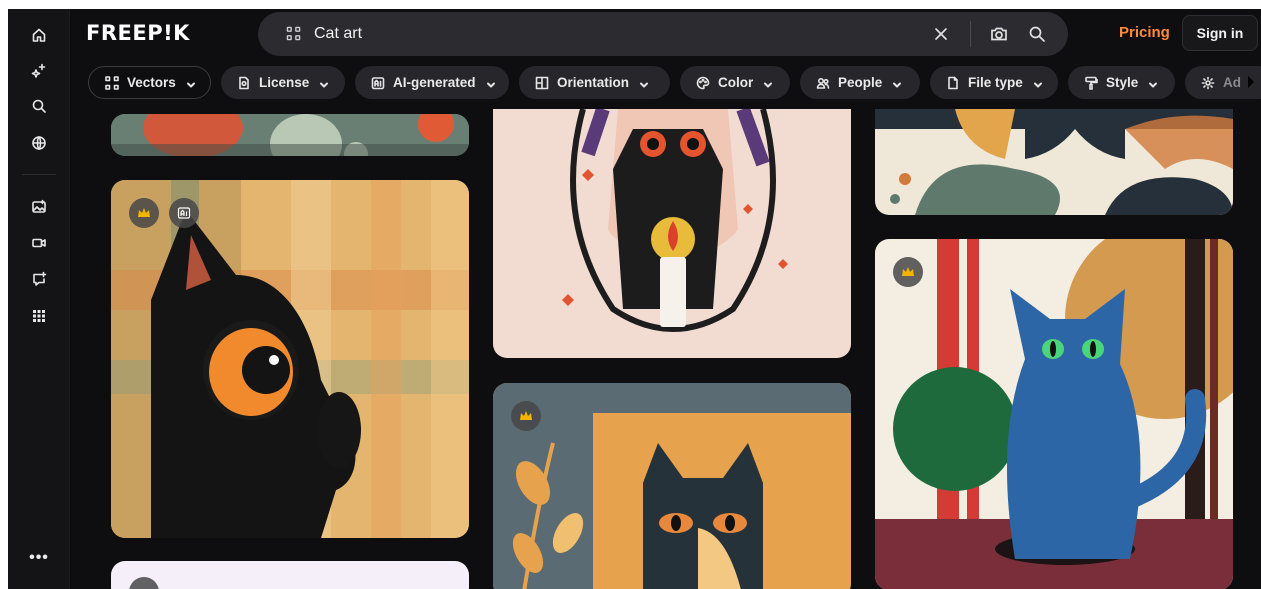 The width and height of the screenshot is (1261, 589). What do you see at coordinates (39, 299) in the screenshot?
I see `left-rail: •••` at bounding box center [39, 299].